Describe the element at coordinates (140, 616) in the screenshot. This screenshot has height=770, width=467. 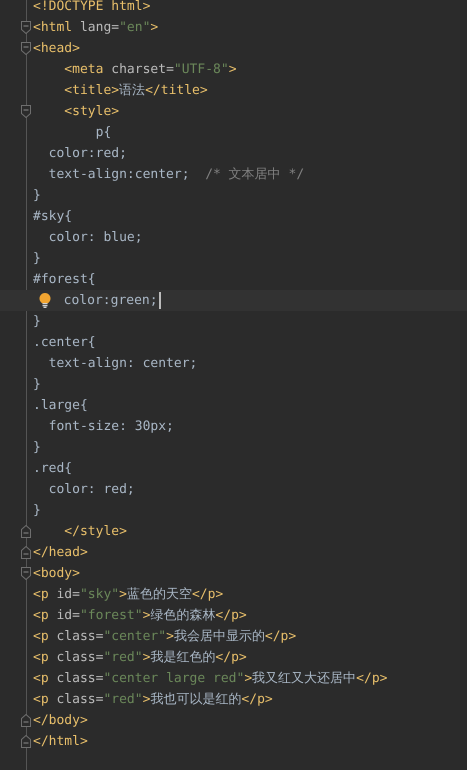
I see `code-line: <p id="forest">绿色的森林</p>` at that location.